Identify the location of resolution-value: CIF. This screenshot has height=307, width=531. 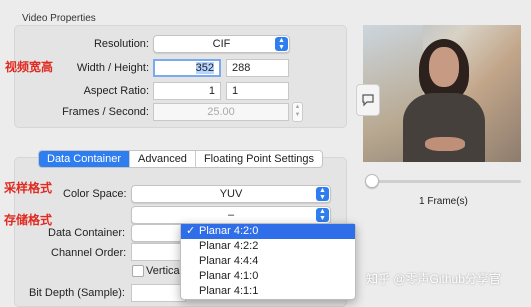
(221, 44).